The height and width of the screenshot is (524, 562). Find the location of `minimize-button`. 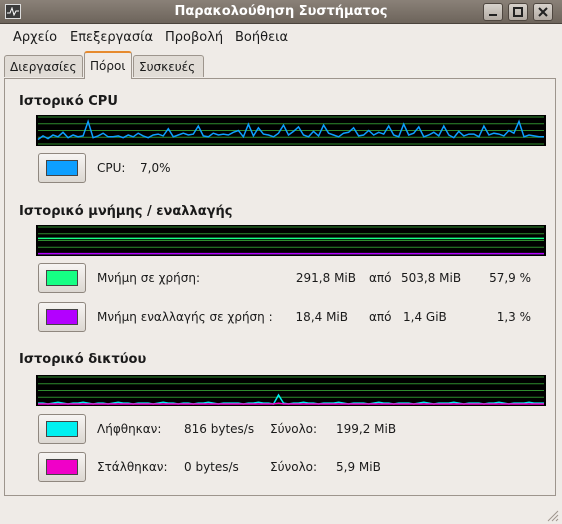

minimize-button is located at coordinates (493, 12).